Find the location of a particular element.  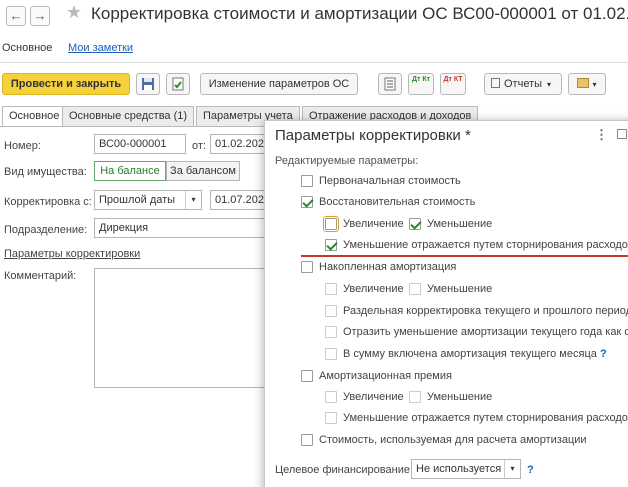

amort-increase-label: Увеличение is located at coordinates (373, 289).